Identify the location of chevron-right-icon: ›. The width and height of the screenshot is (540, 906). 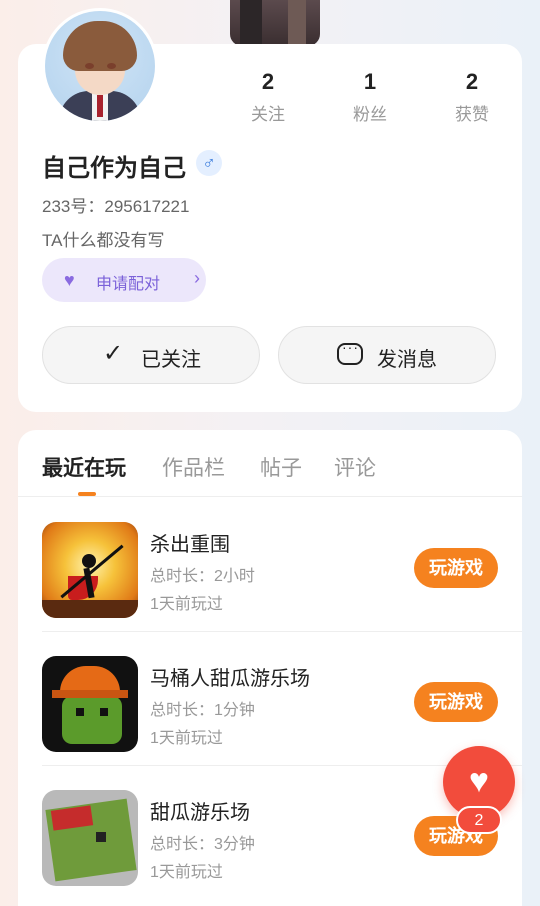
(197, 278).